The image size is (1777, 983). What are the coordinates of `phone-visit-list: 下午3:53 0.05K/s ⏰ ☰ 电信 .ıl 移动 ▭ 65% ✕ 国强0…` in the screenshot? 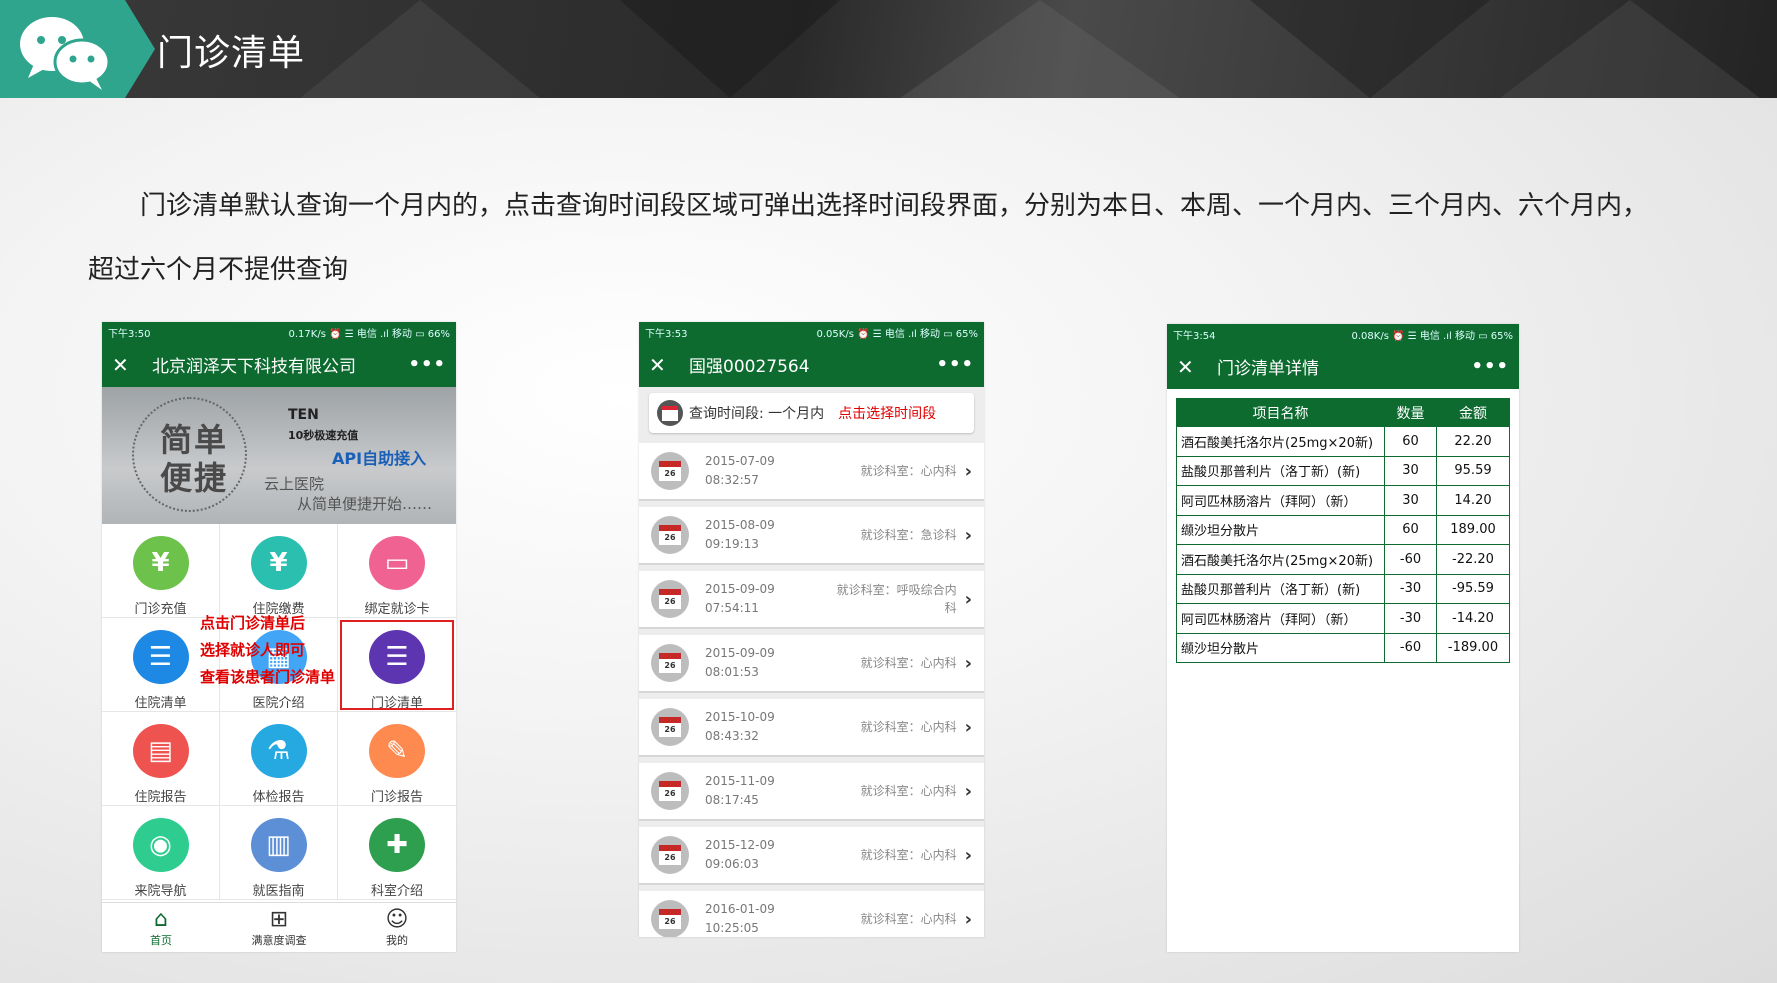 It's located at (811, 629).